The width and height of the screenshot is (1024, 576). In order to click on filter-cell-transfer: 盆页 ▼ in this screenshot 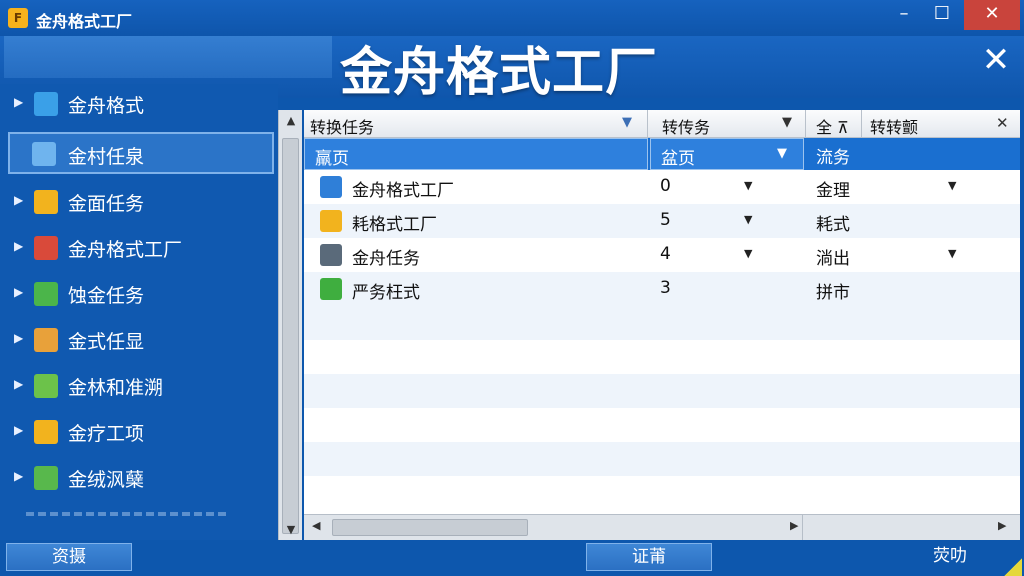, I will do `click(727, 154)`.